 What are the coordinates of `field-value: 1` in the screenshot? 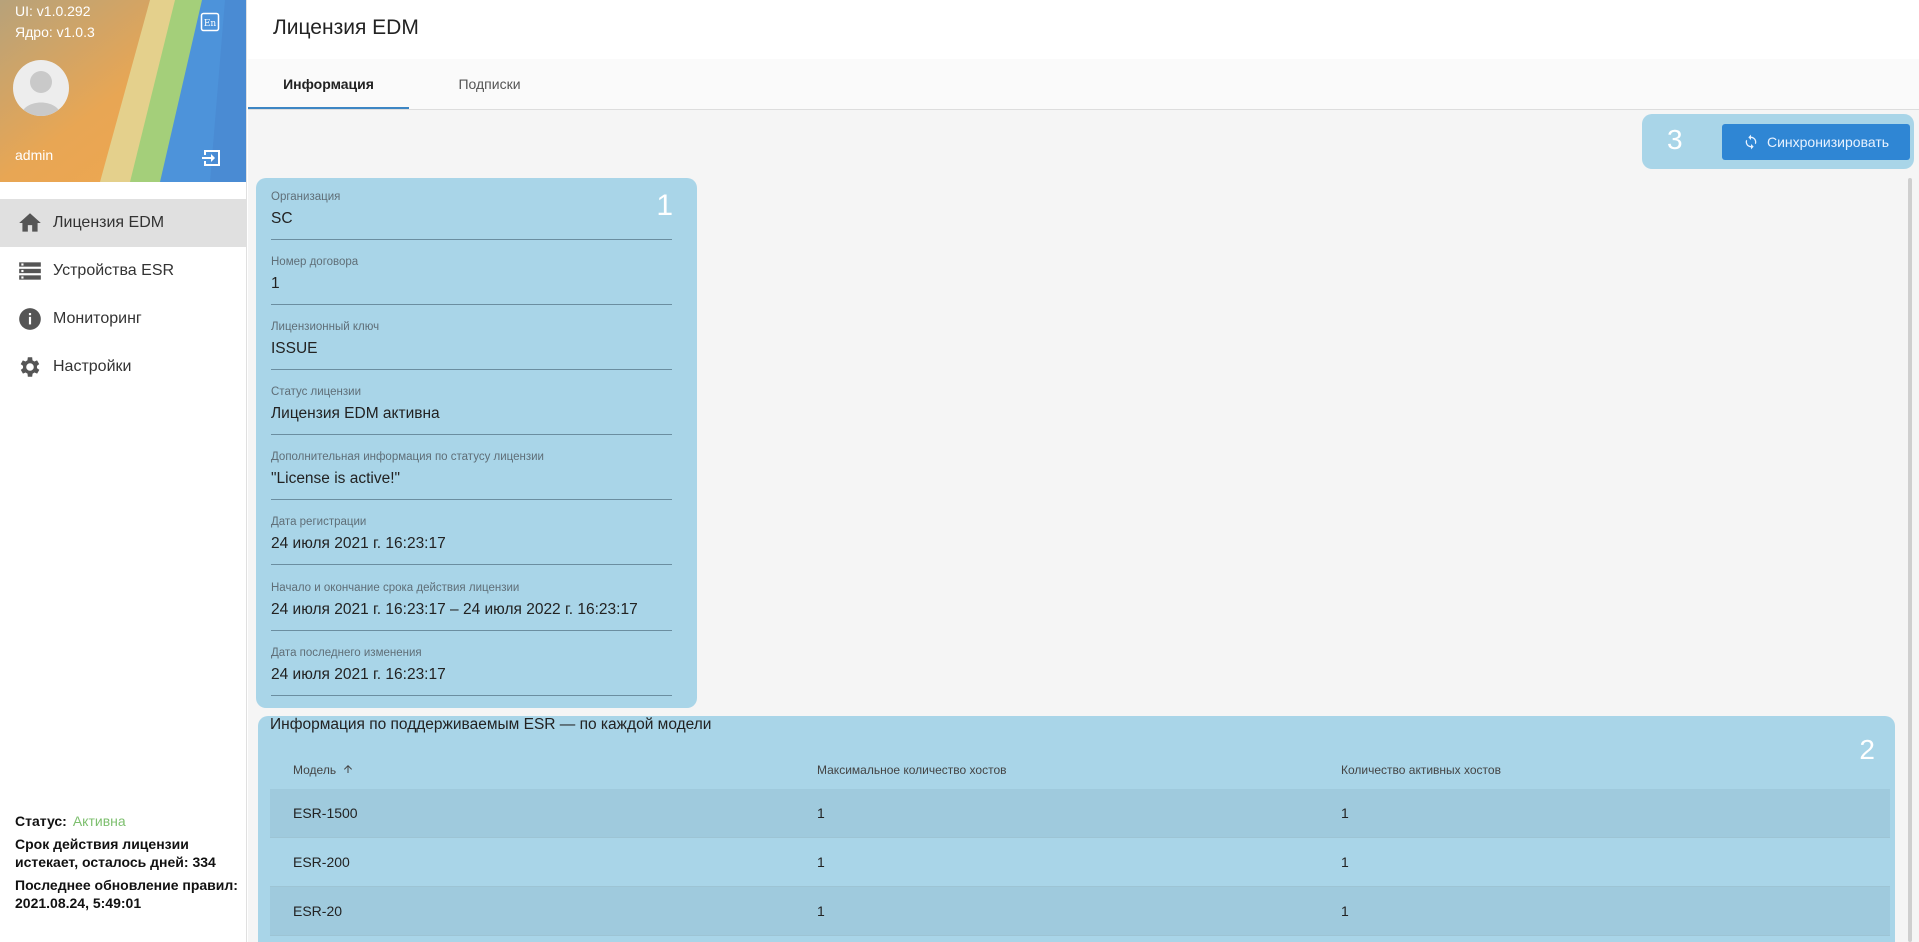 It's located at (275, 283).